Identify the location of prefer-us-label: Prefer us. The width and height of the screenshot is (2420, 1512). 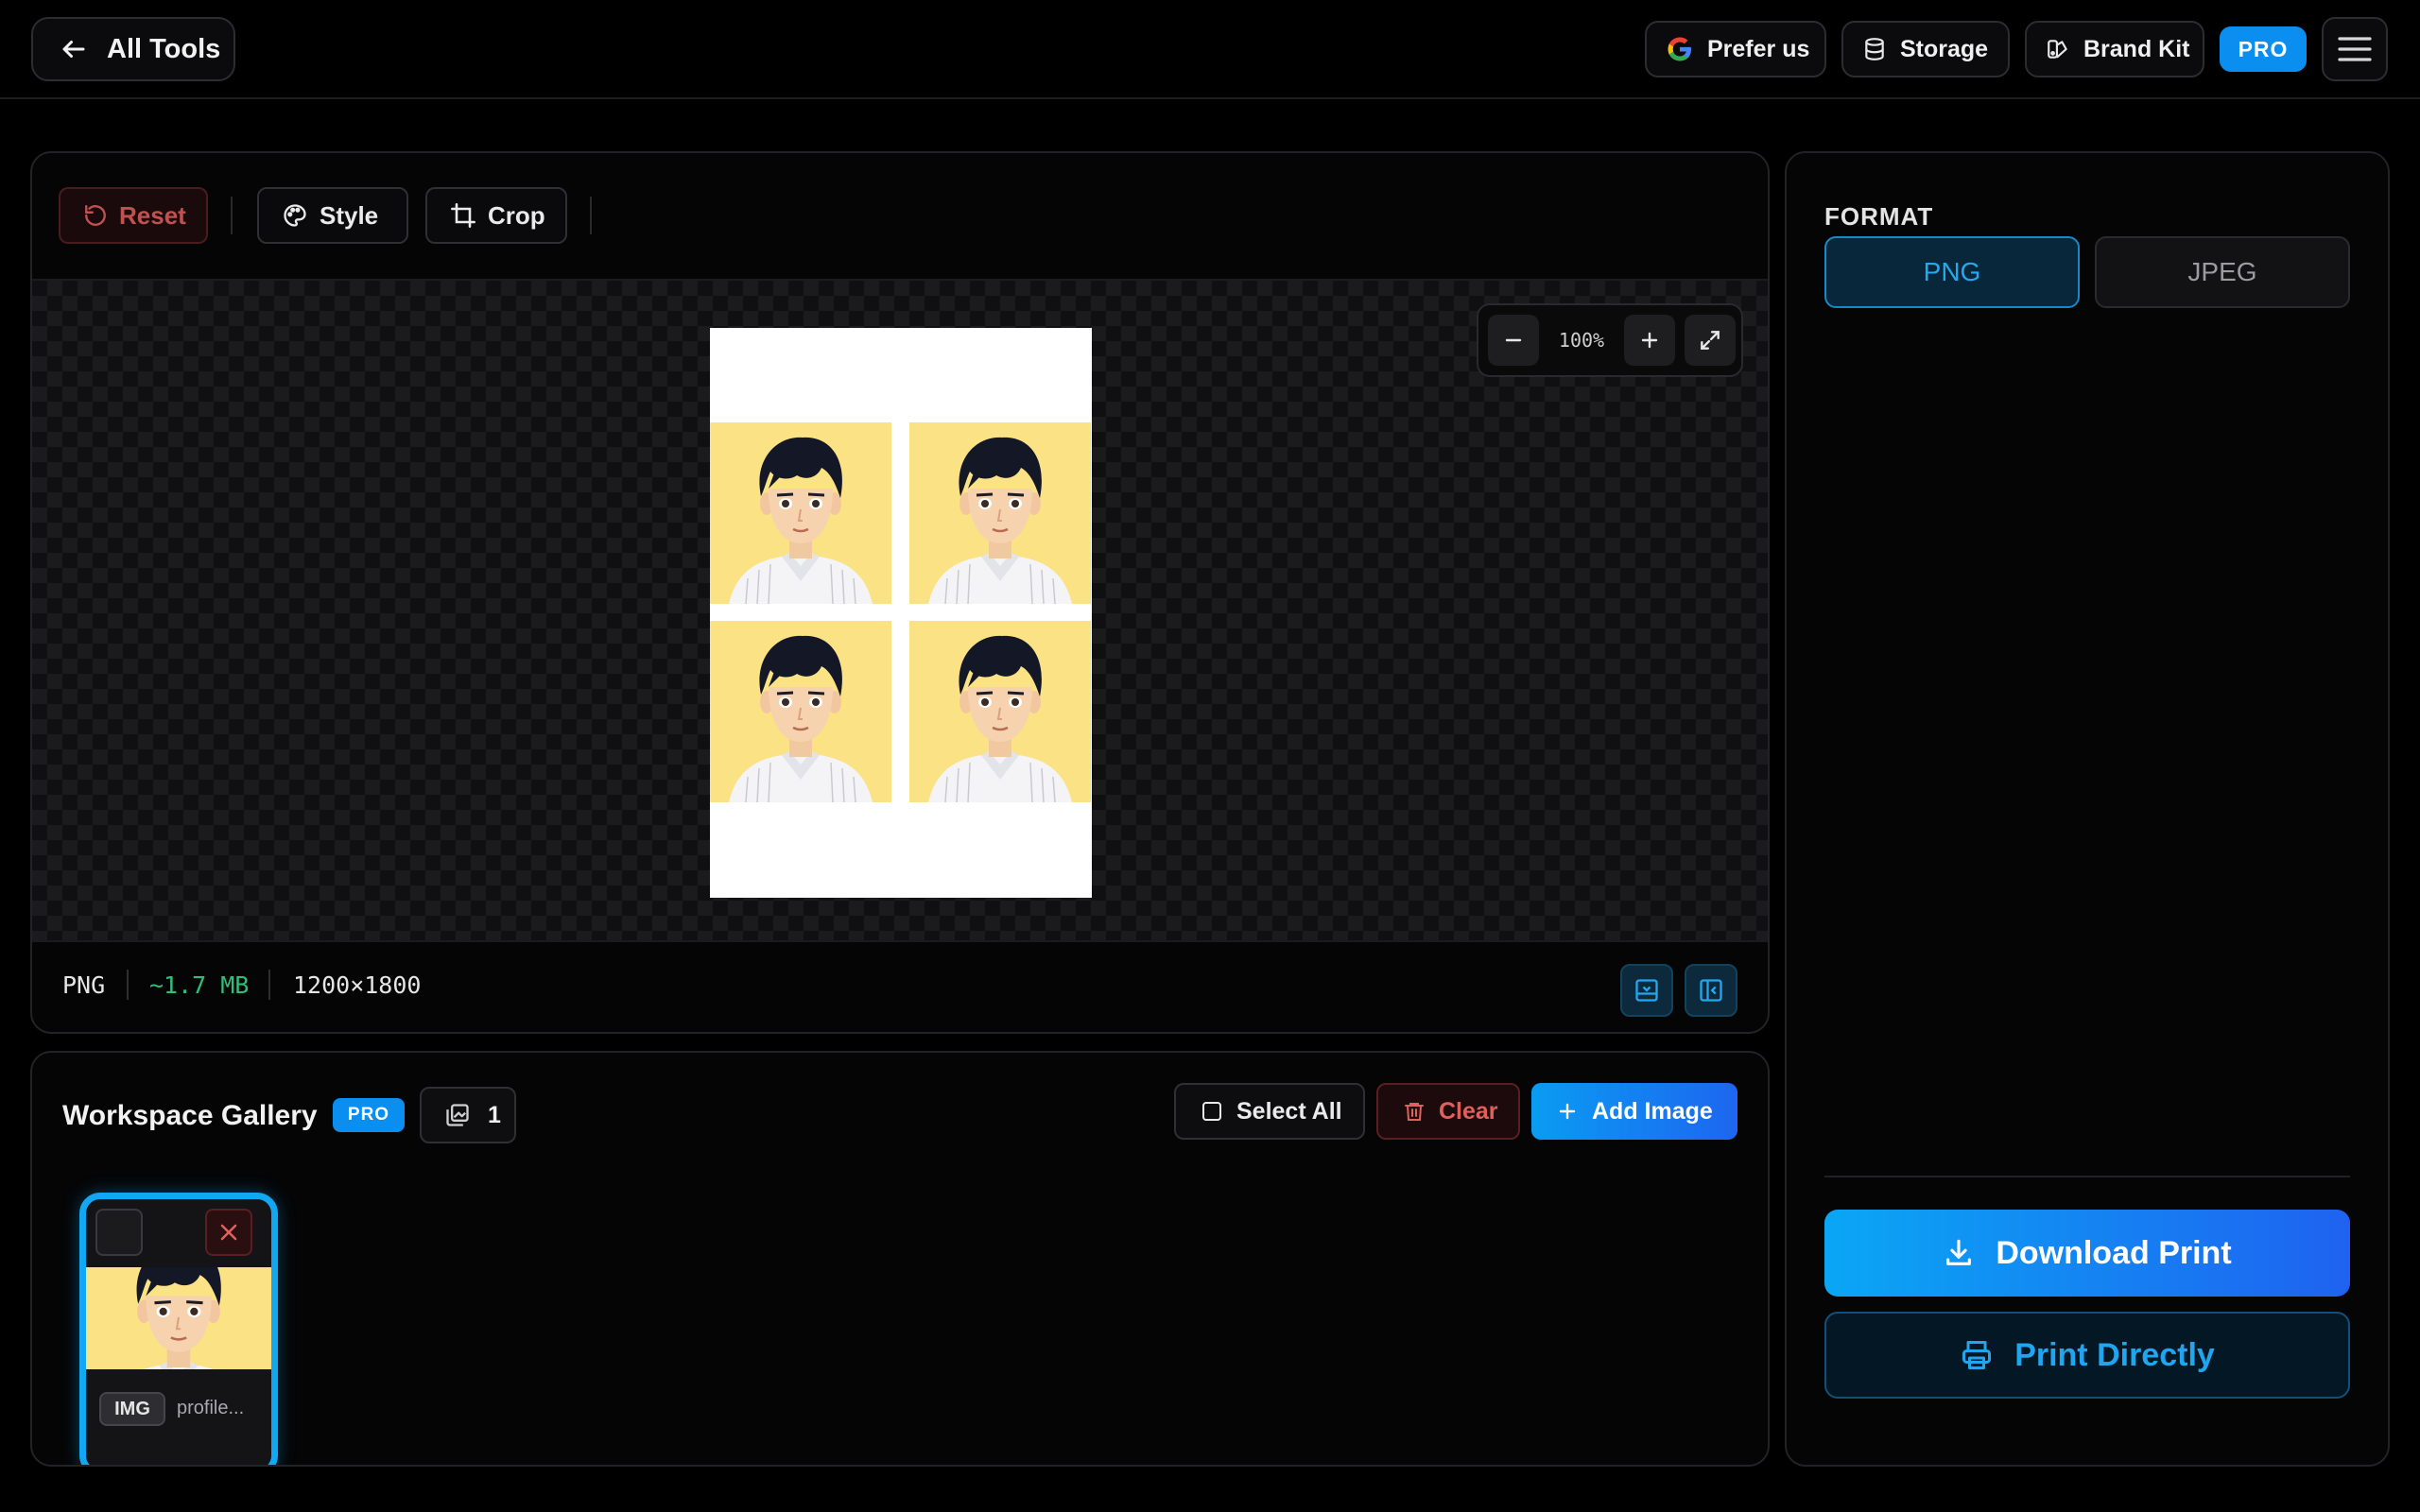
(1758, 48).